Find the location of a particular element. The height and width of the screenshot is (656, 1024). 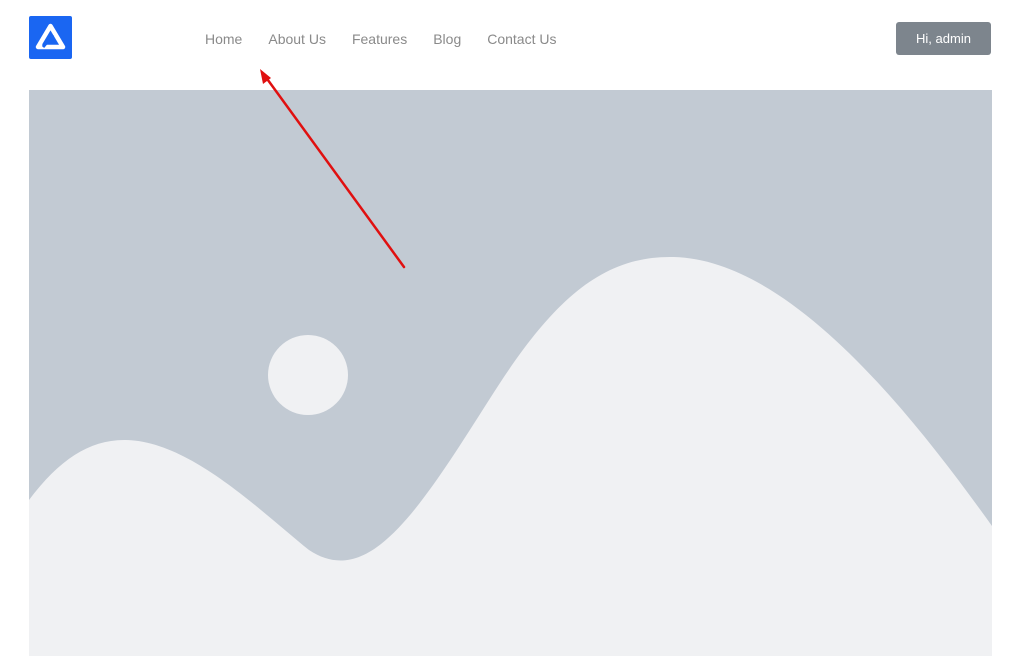

nav-item-home: Home is located at coordinates (223, 39).